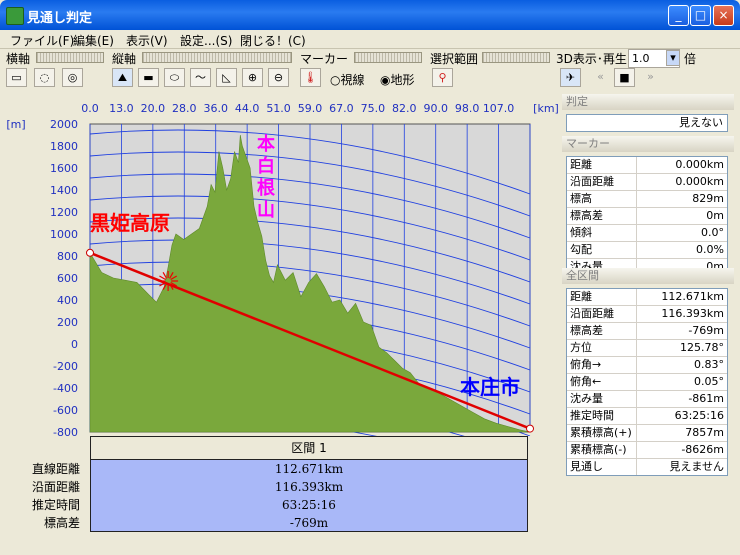 The height and width of the screenshot is (555, 740). Describe the element at coordinates (266, 166) in the screenshot. I see `place-label: 白` at that location.